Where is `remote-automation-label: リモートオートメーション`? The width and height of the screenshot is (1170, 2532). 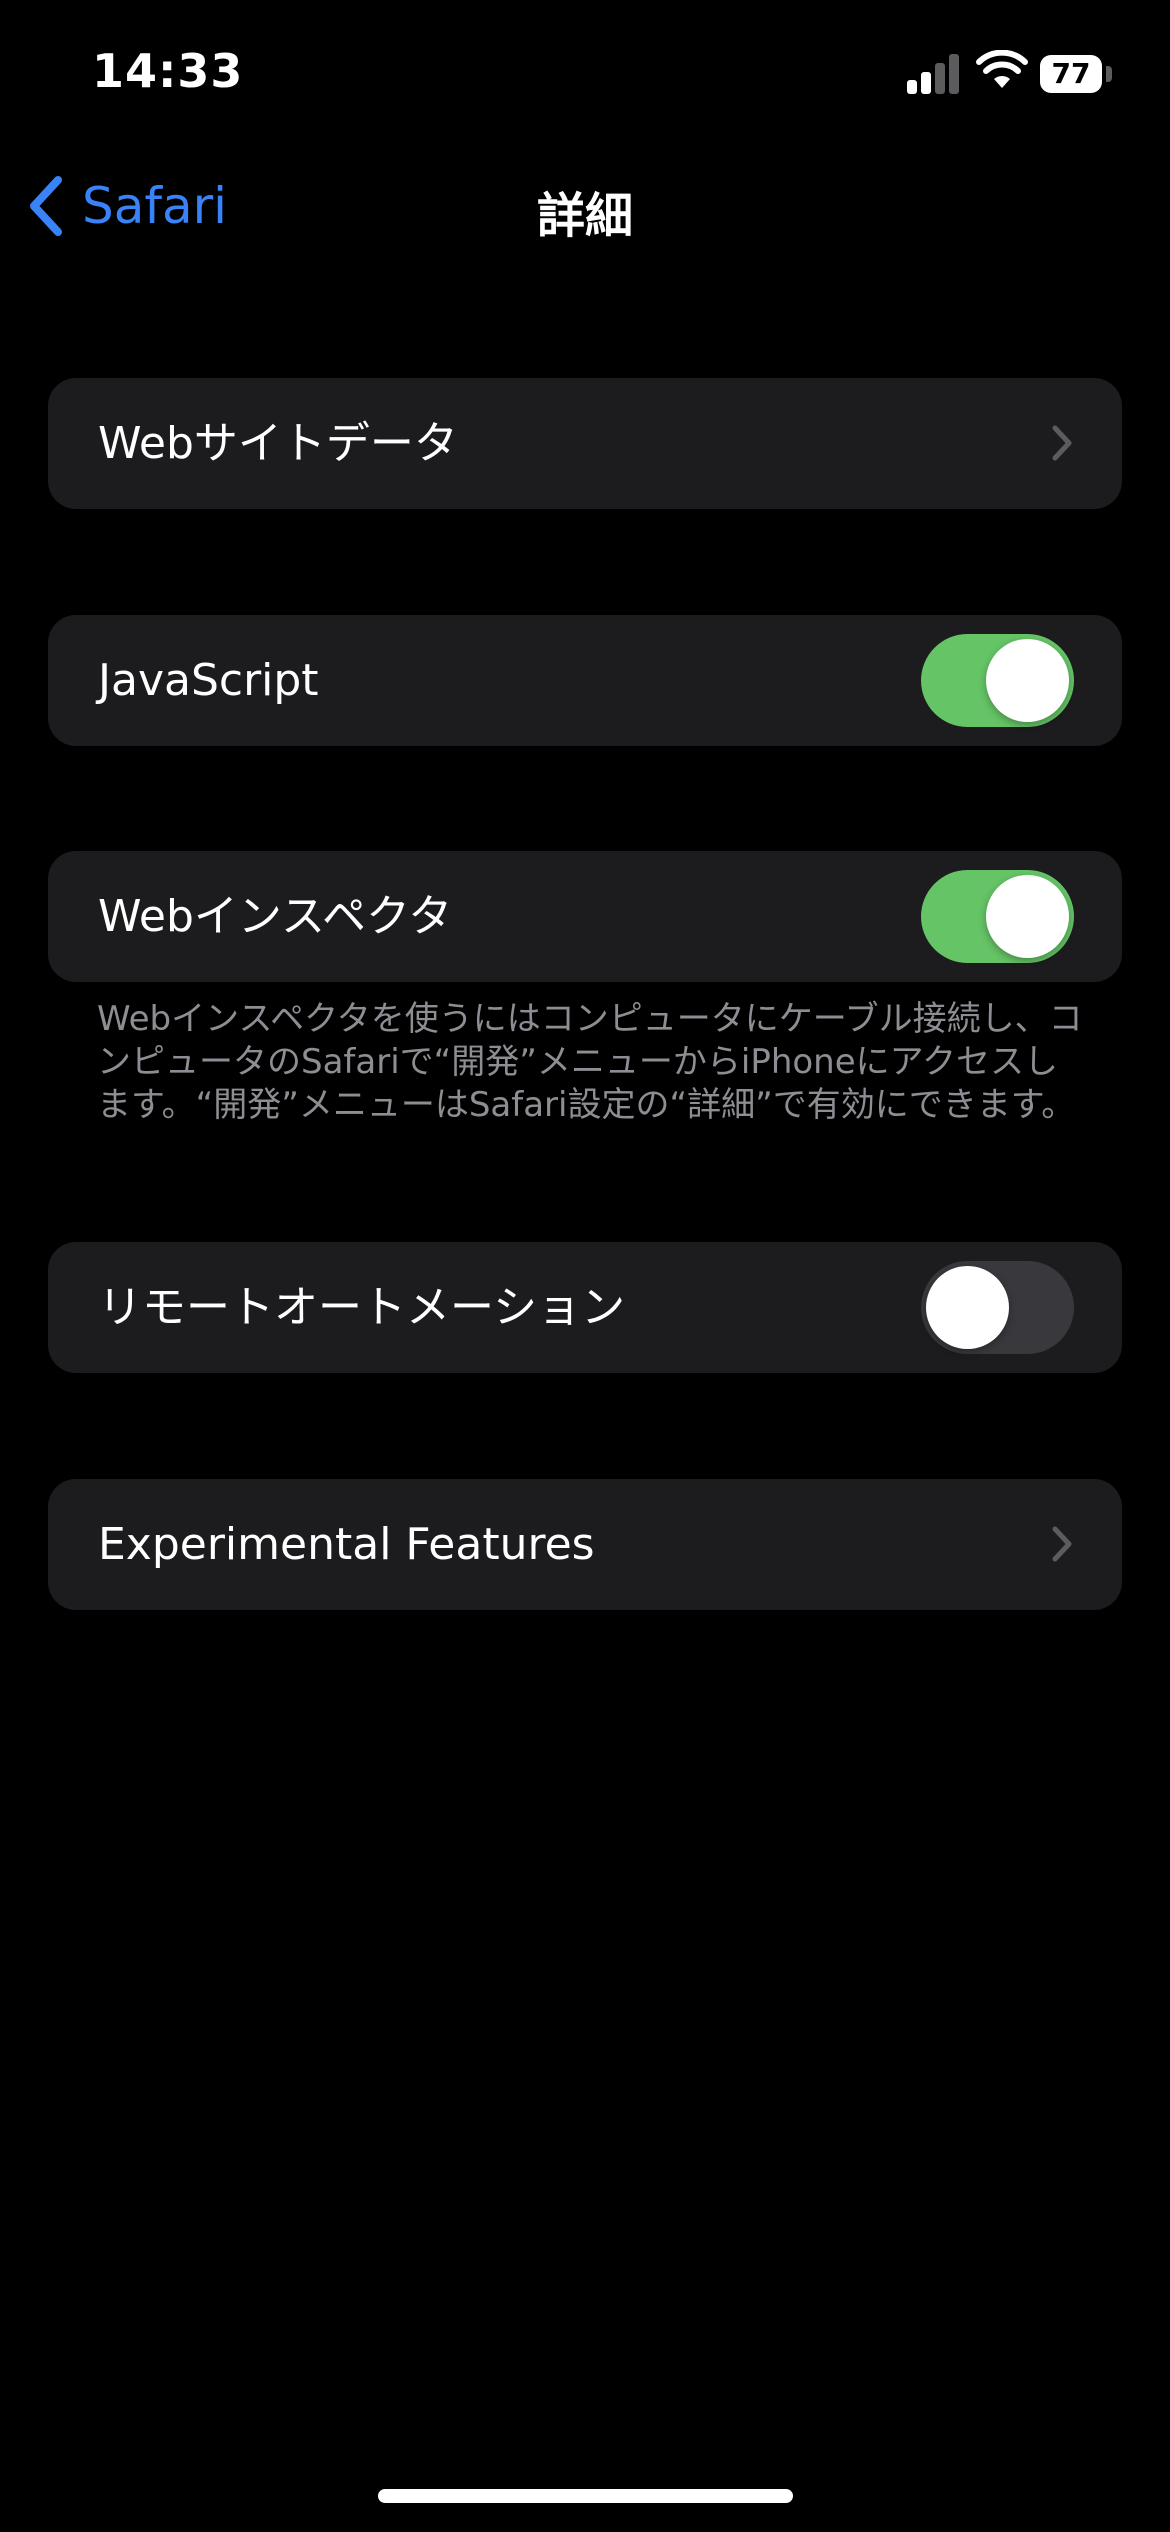
remote-automation-label: リモートオートメーション is located at coordinates (362, 1307).